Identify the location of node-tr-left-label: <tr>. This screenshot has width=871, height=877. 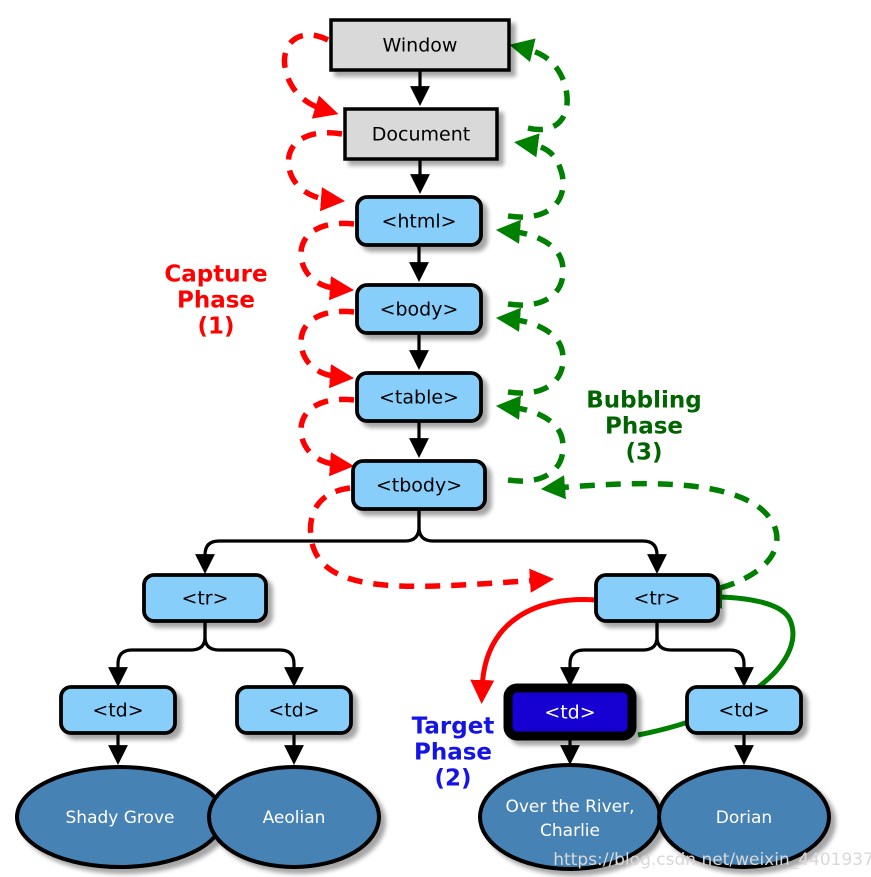
(204, 599).